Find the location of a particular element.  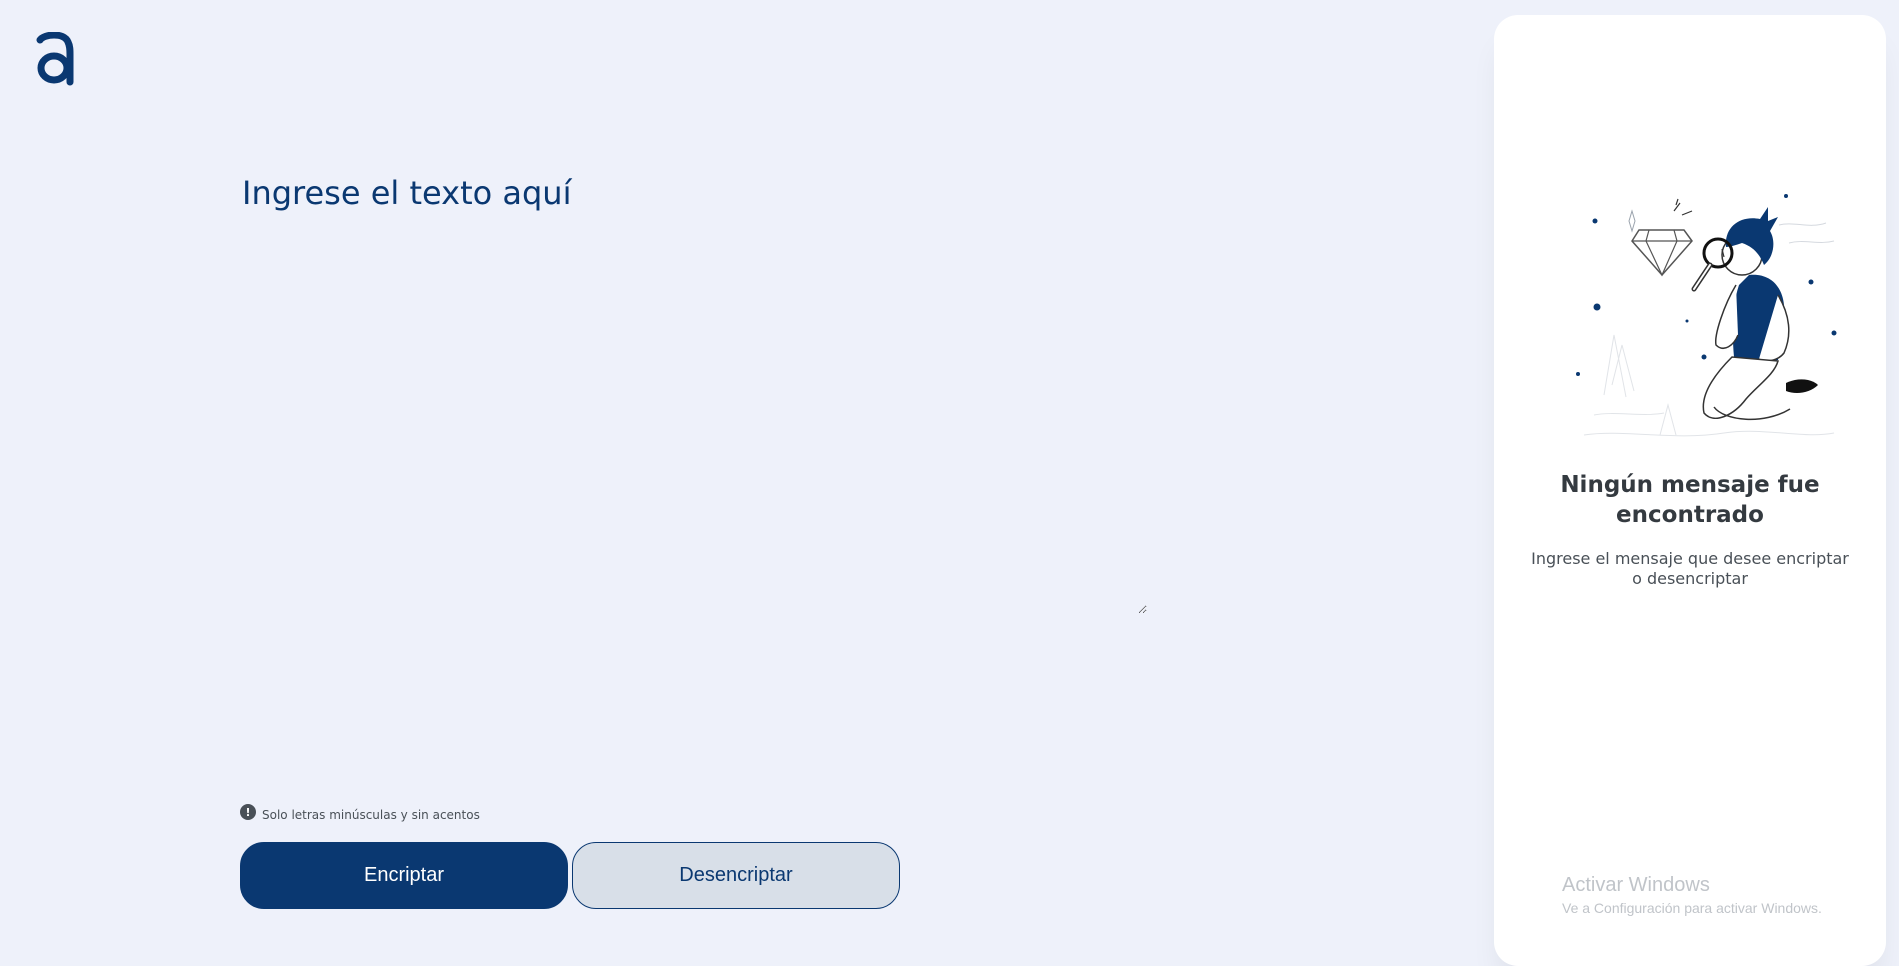

decrypt-button-label: Desencriptar is located at coordinates (736, 875).